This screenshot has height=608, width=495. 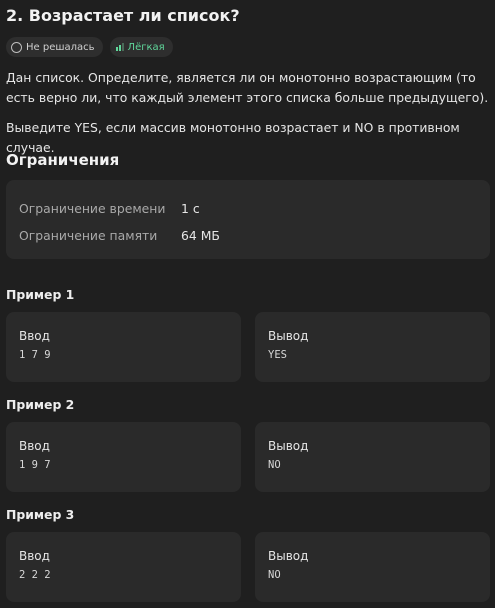 I want to click on example-title: Пример 3, so click(x=40, y=514).